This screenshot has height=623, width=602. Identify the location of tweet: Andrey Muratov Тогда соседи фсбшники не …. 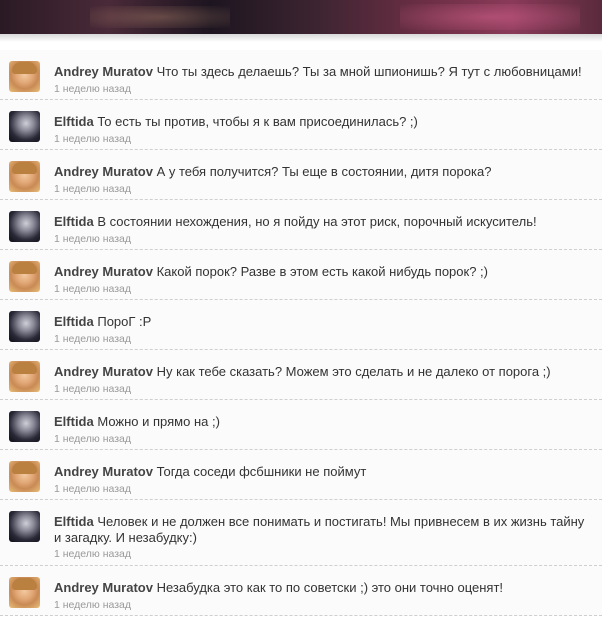
(301, 475).